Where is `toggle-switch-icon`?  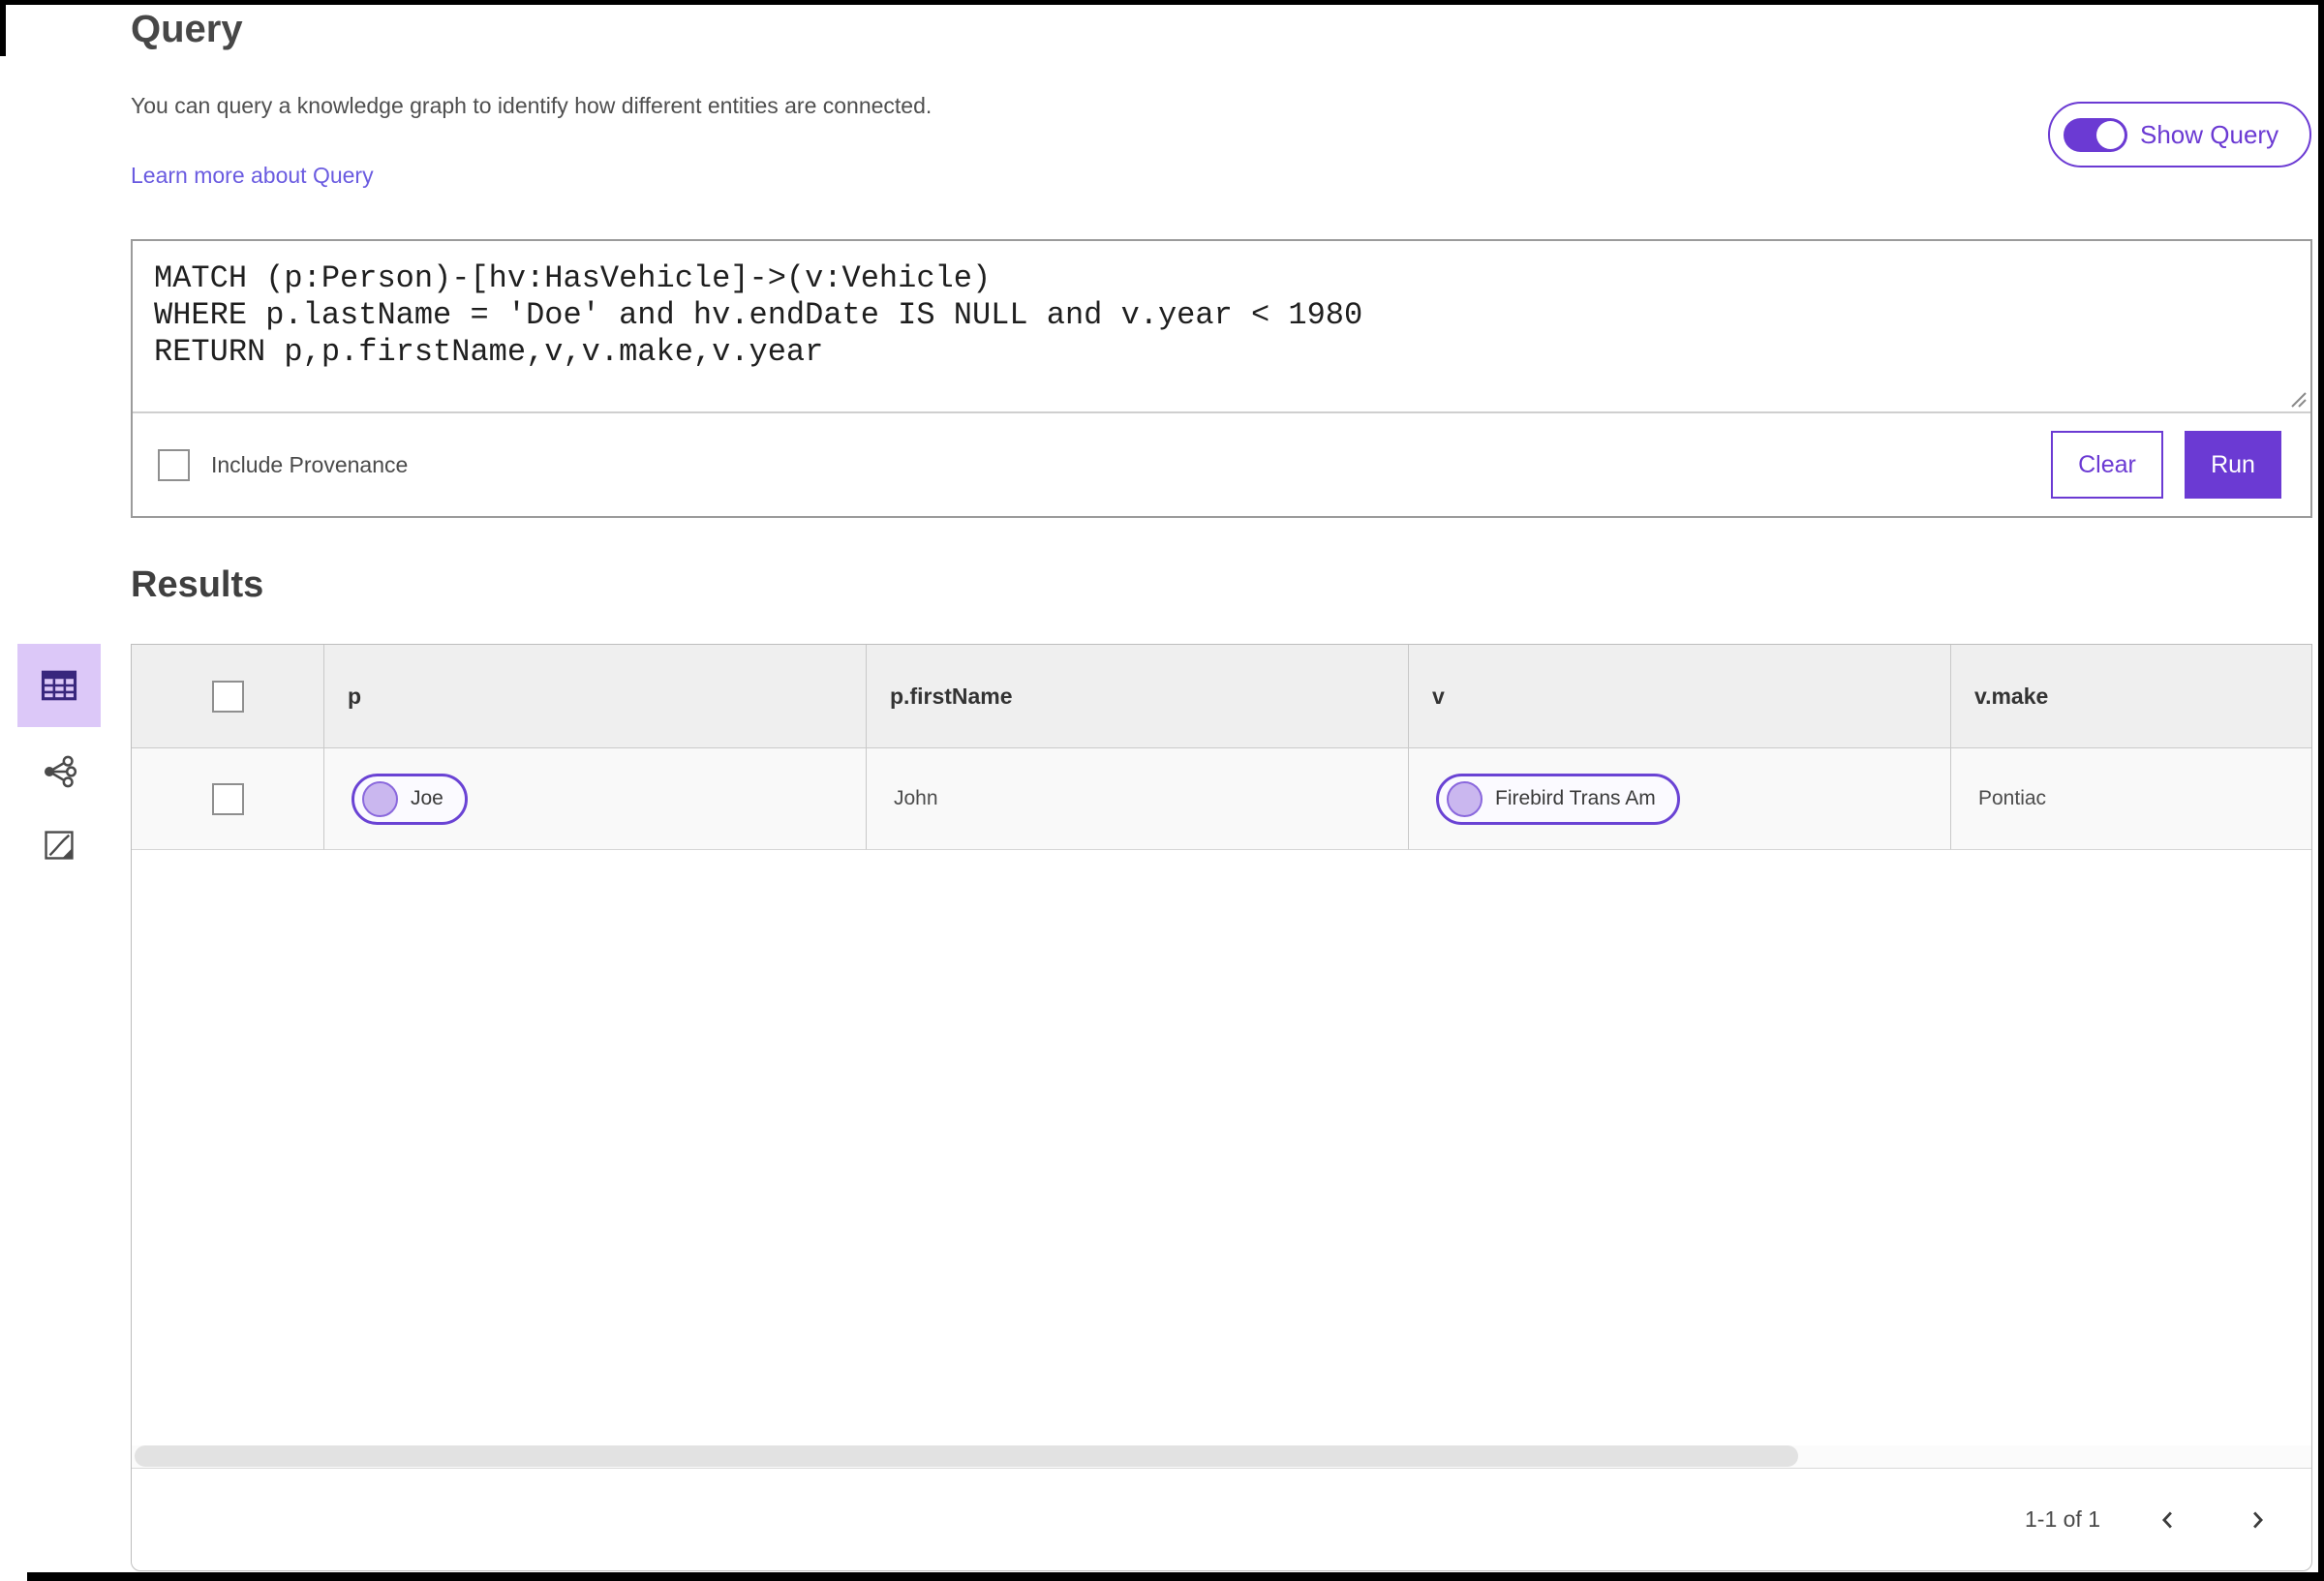
toggle-switch-icon is located at coordinates (2096, 134).